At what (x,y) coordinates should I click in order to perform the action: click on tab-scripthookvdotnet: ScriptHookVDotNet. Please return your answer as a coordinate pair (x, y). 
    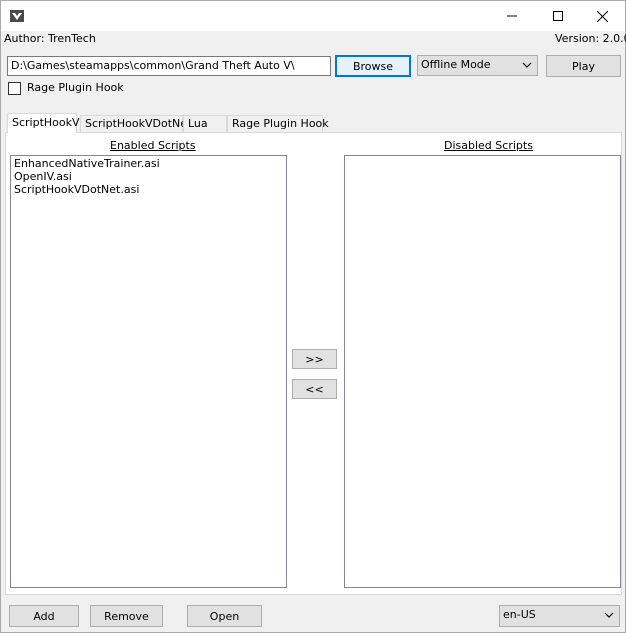
    Looking at the image, I should click on (135, 123).